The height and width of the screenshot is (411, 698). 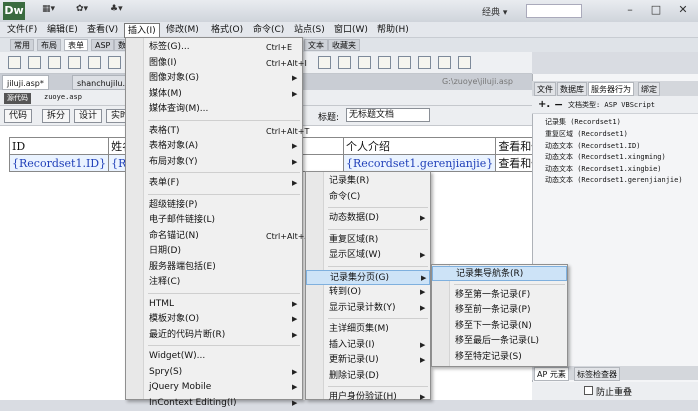 I want to click on image-field-icon, so click(x=324, y=62).